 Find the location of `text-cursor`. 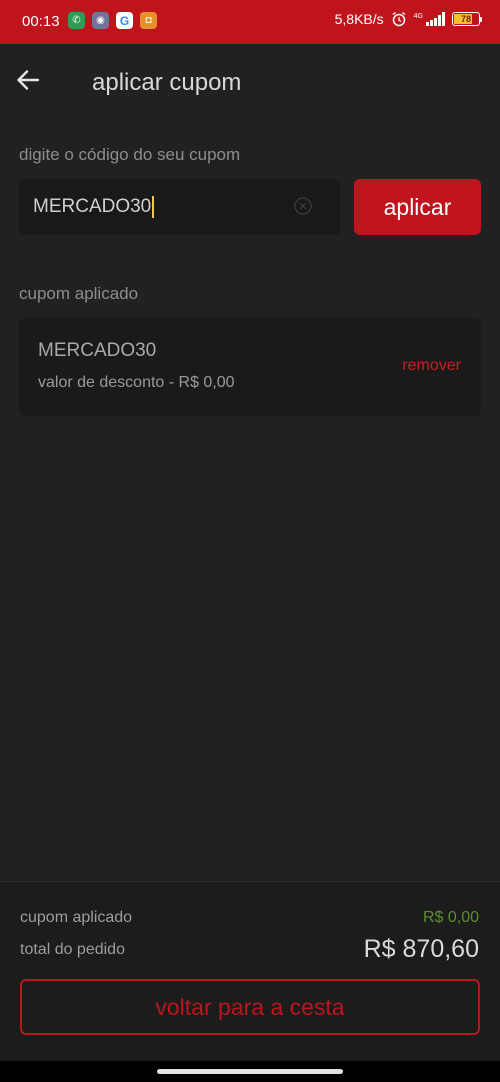

text-cursor is located at coordinates (153, 207).